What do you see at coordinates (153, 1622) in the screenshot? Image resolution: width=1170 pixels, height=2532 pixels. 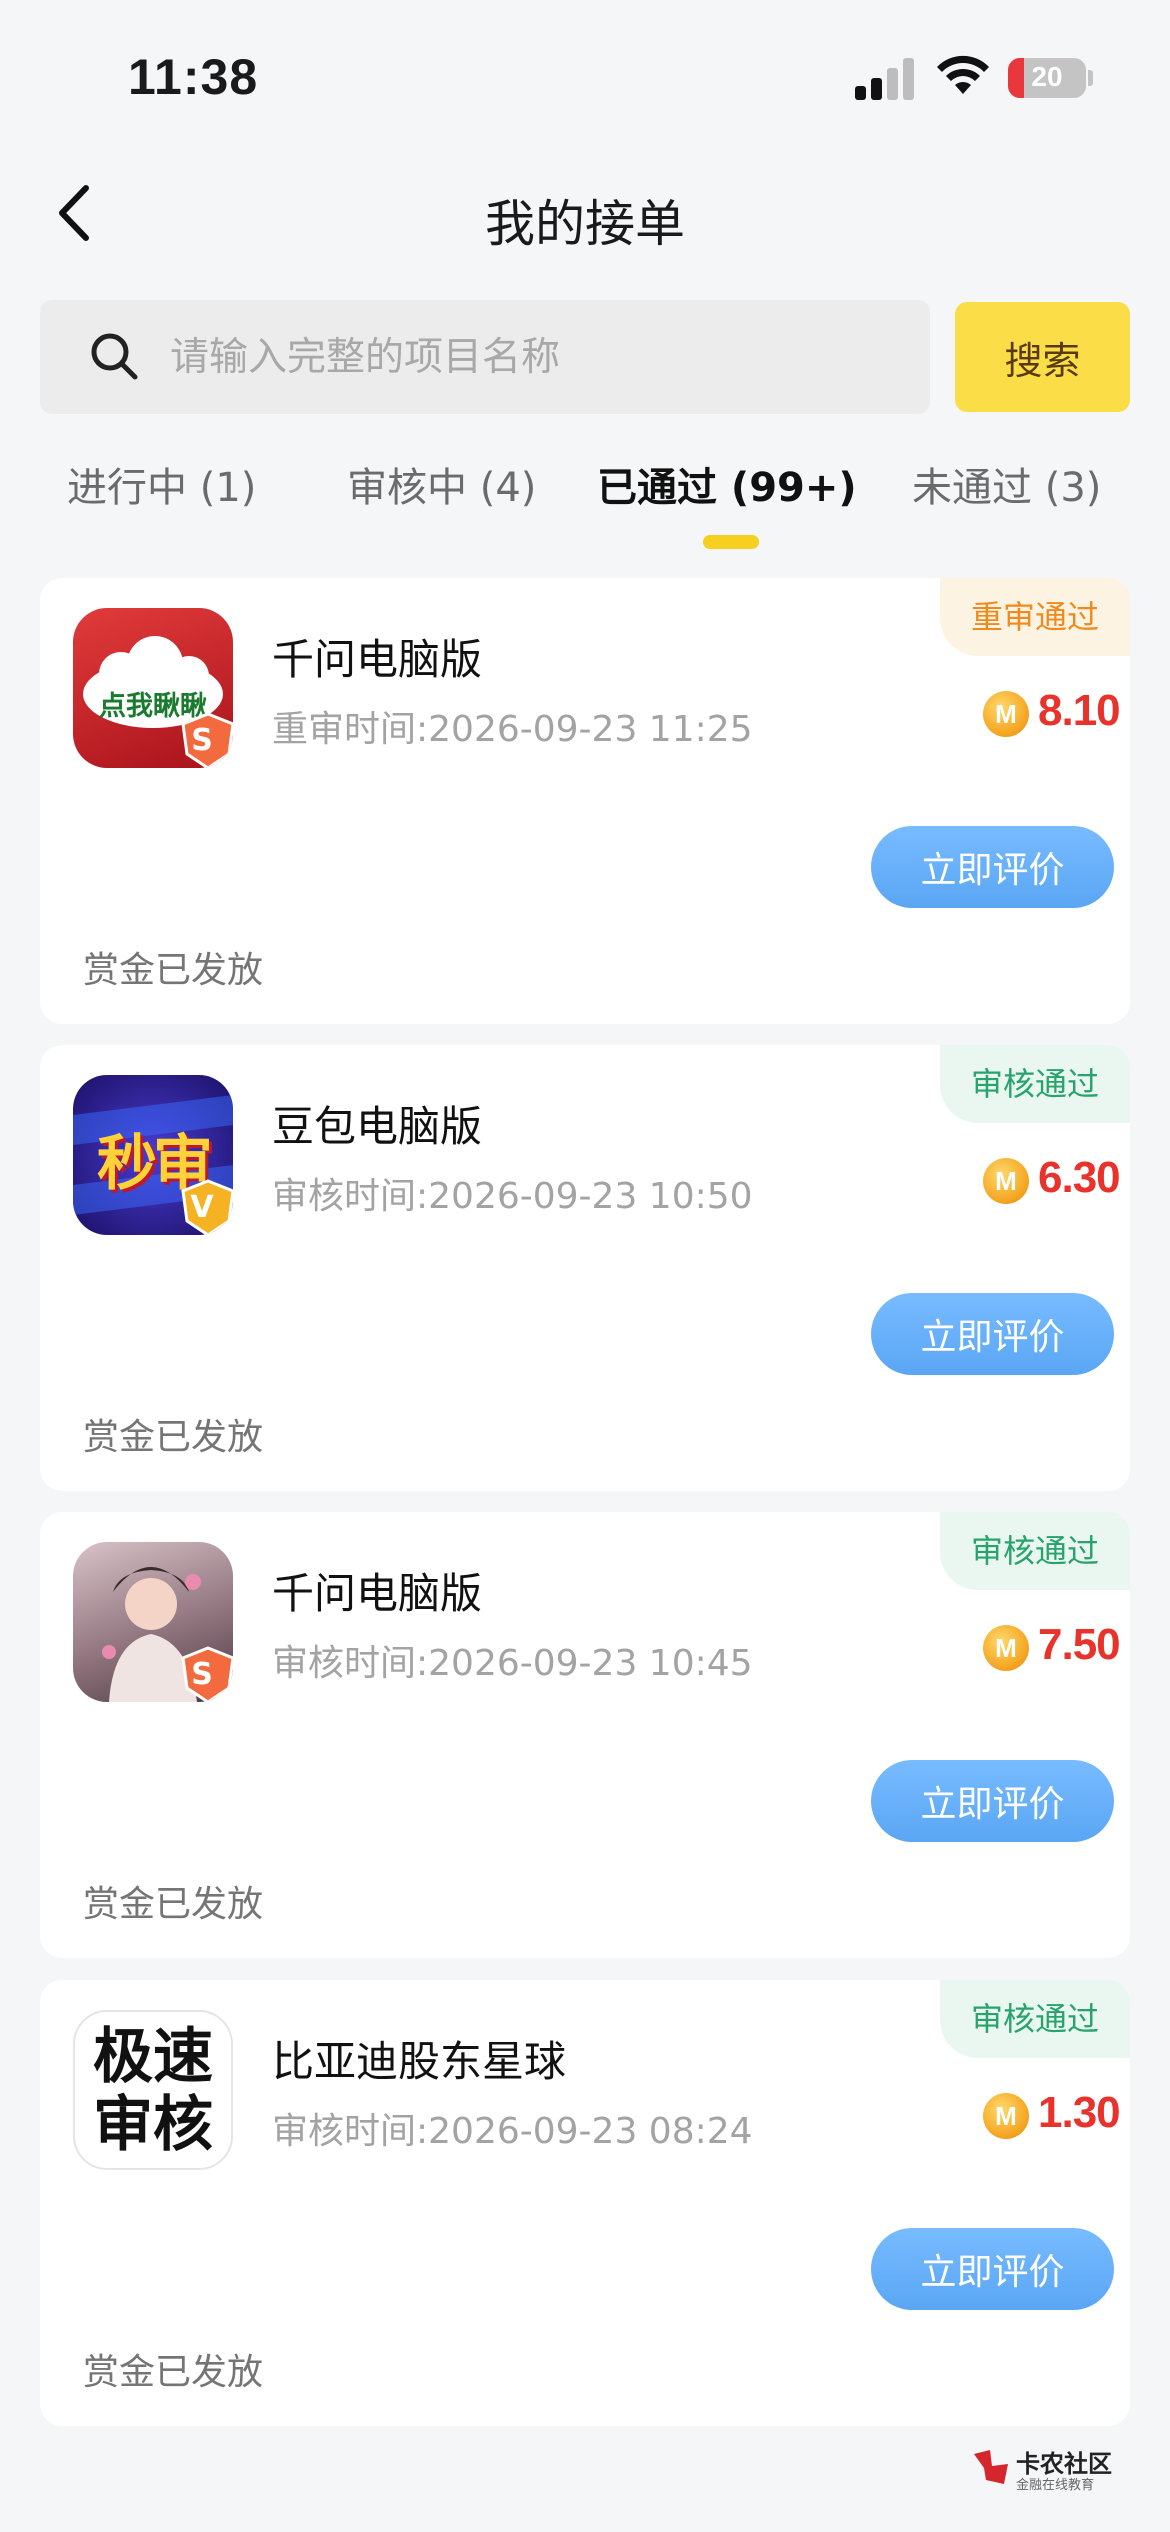 I see `app-icon: S` at bounding box center [153, 1622].